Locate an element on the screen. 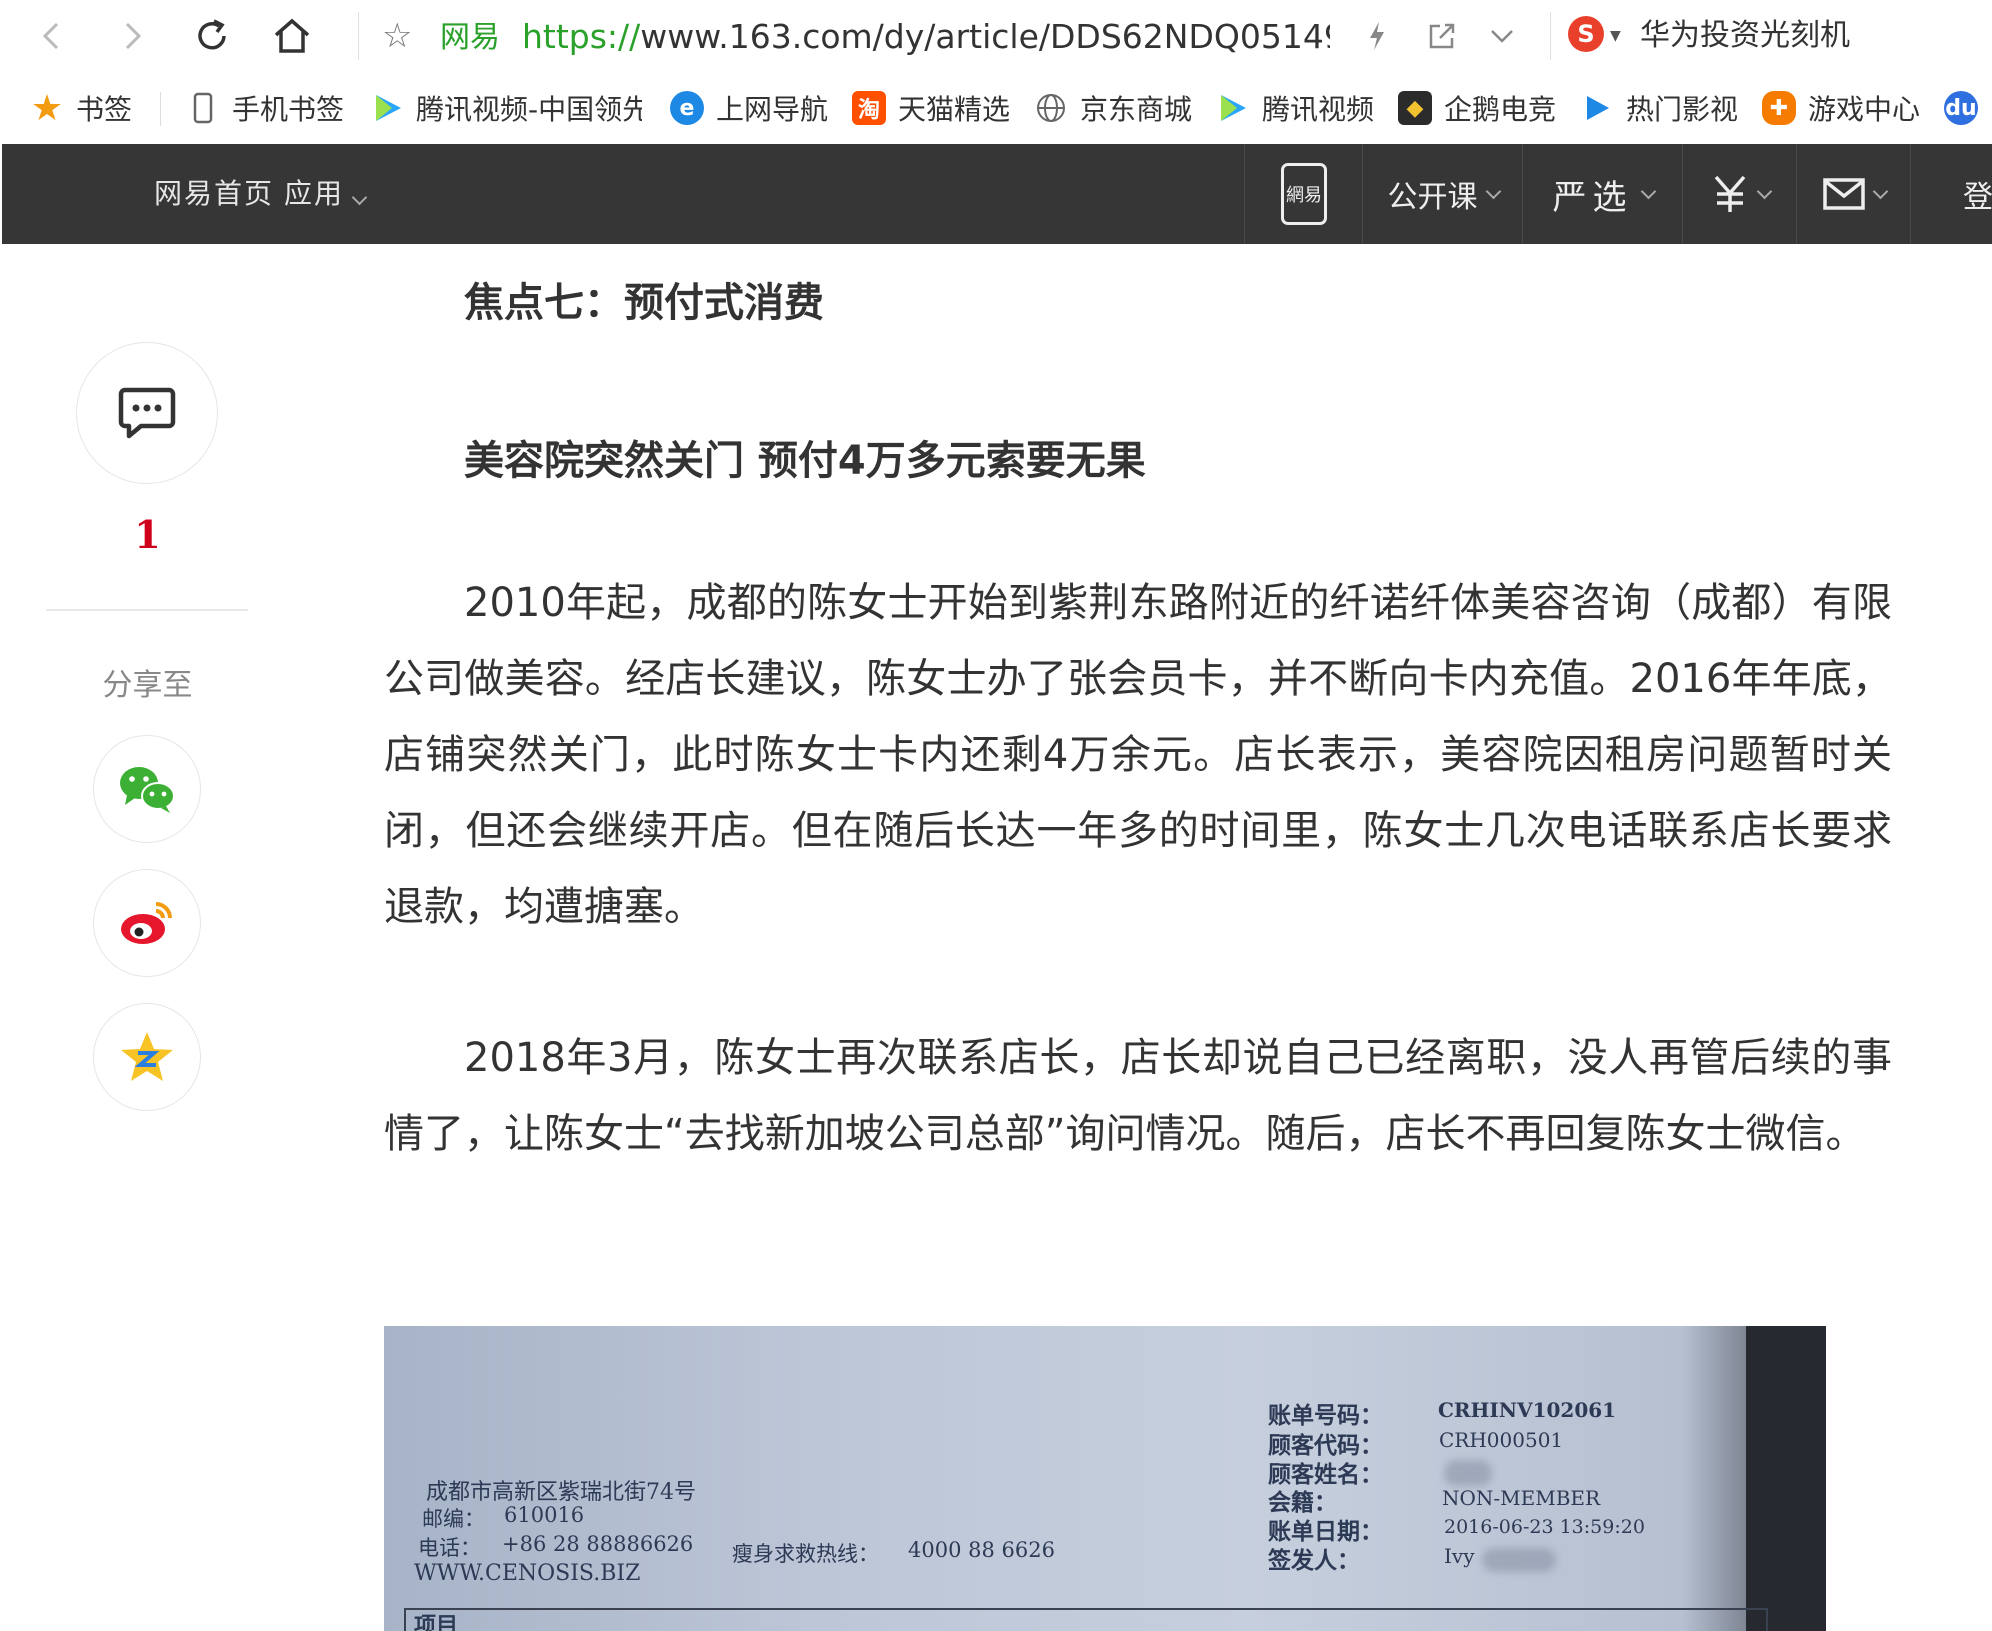 Image resolution: width=1992 pixels, height=1631 pixels. share-icon is located at coordinates (1442, 36).